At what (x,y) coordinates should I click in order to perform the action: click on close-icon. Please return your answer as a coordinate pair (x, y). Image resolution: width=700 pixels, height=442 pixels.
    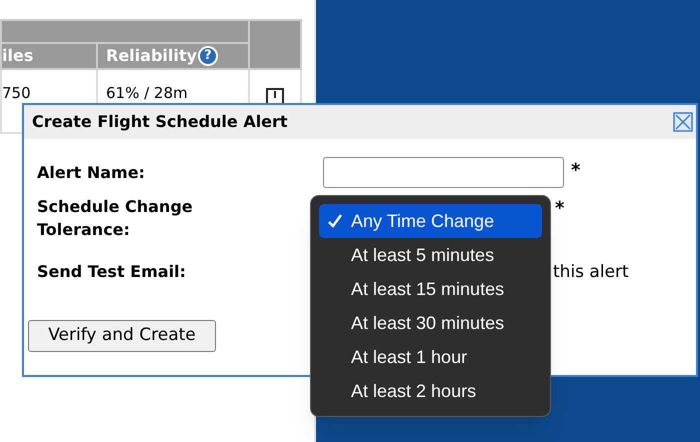
    Looking at the image, I should click on (683, 122).